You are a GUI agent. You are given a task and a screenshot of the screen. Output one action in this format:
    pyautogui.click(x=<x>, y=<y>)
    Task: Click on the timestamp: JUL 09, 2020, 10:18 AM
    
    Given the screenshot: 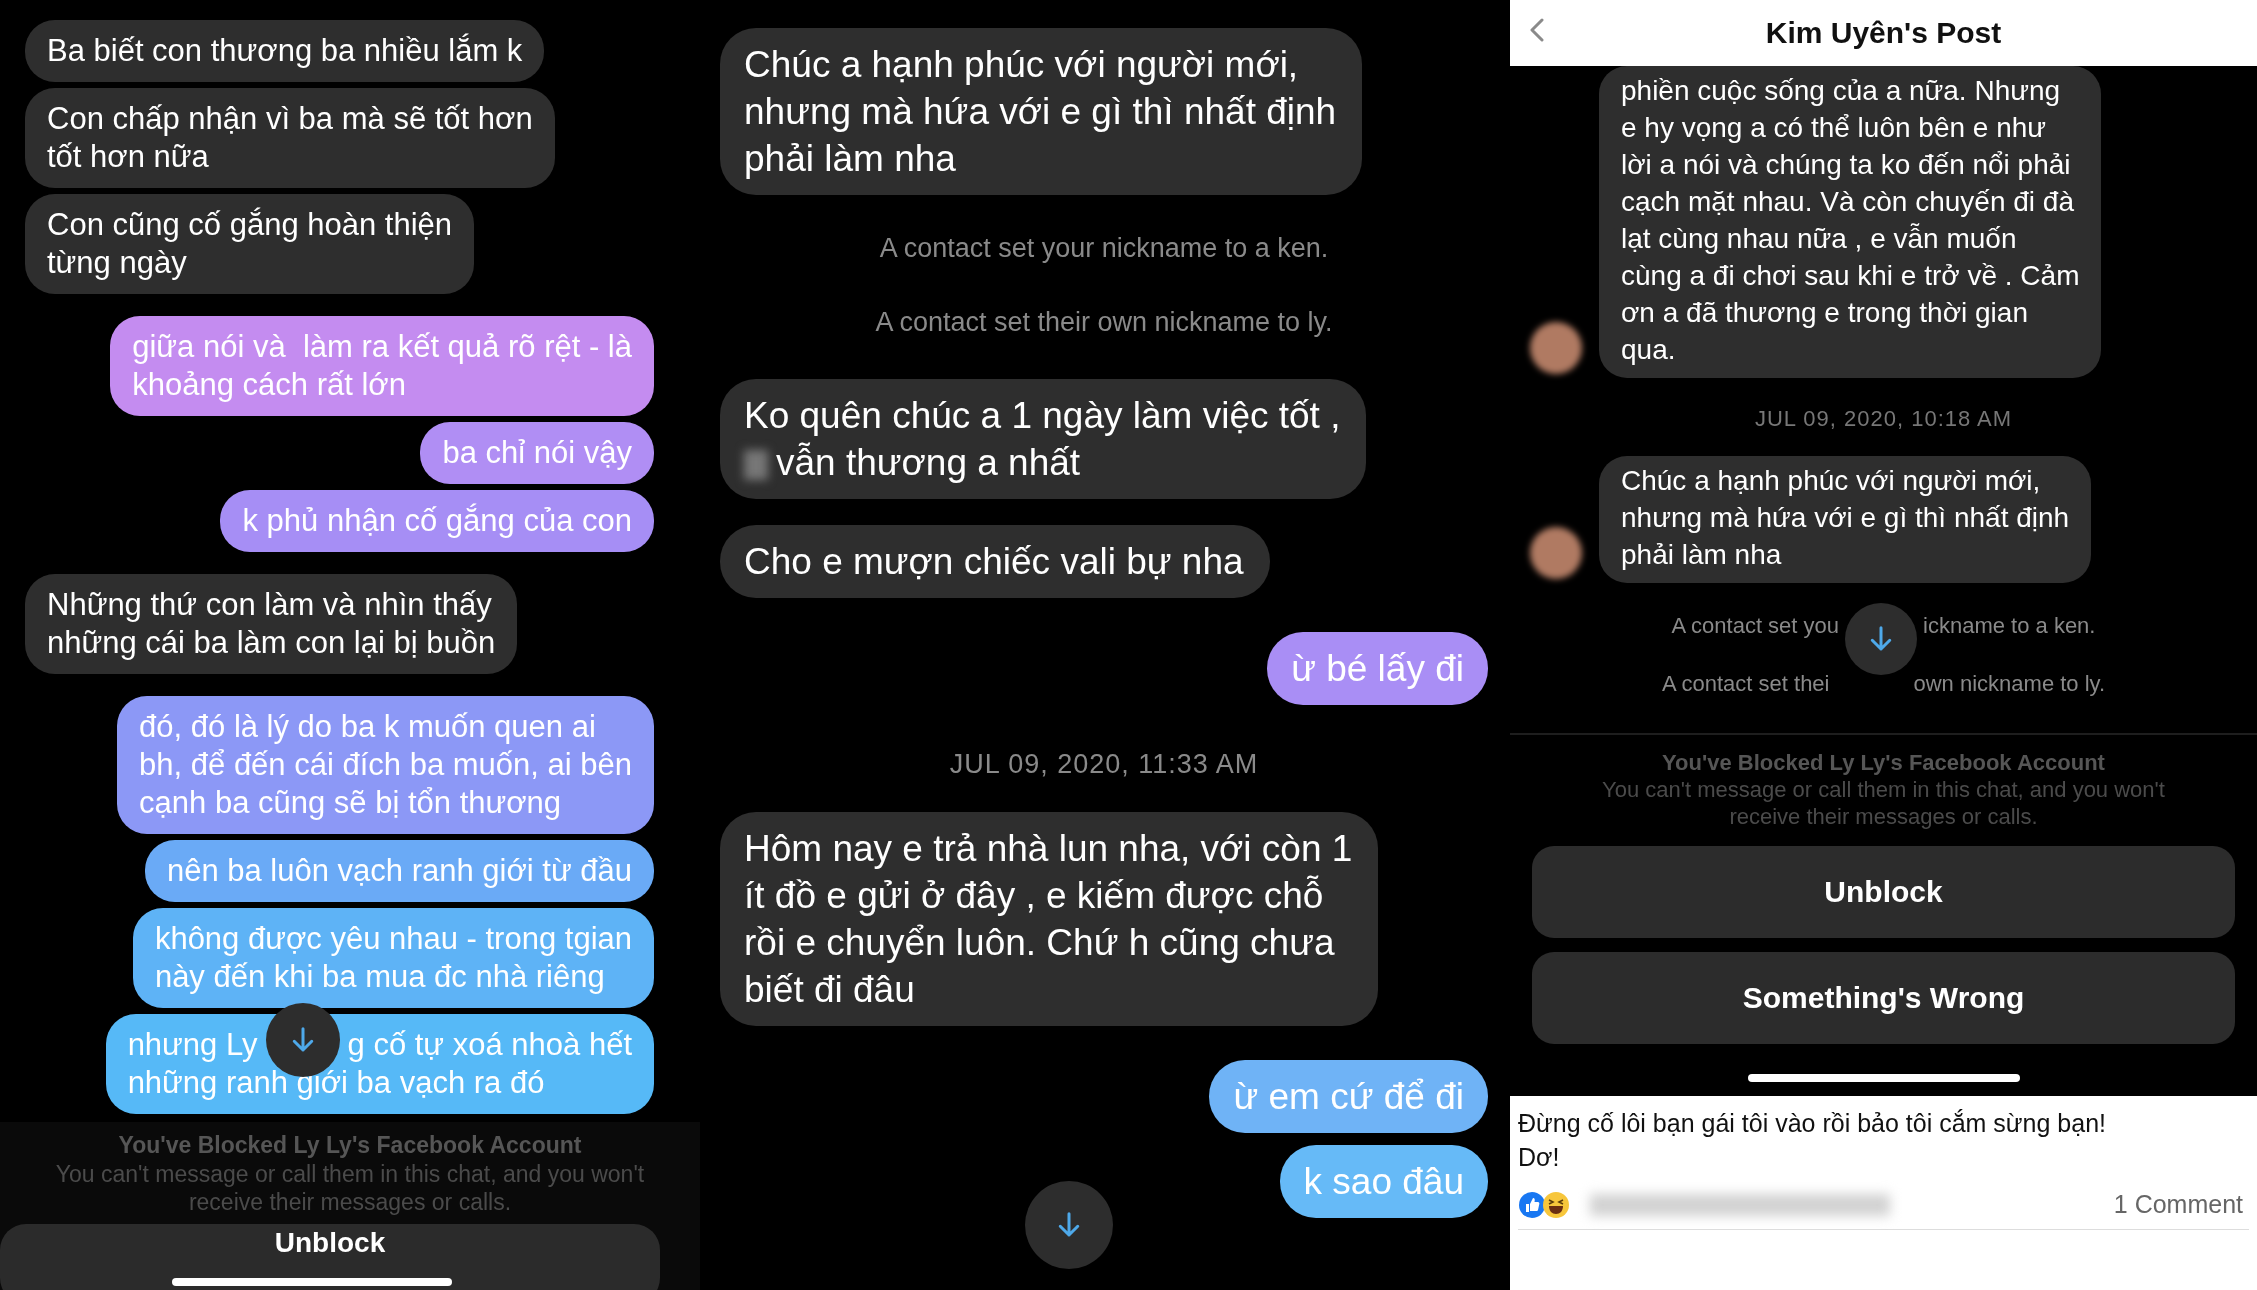 What is the action you would take?
    pyautogui.click(x=1883, y=419)
    